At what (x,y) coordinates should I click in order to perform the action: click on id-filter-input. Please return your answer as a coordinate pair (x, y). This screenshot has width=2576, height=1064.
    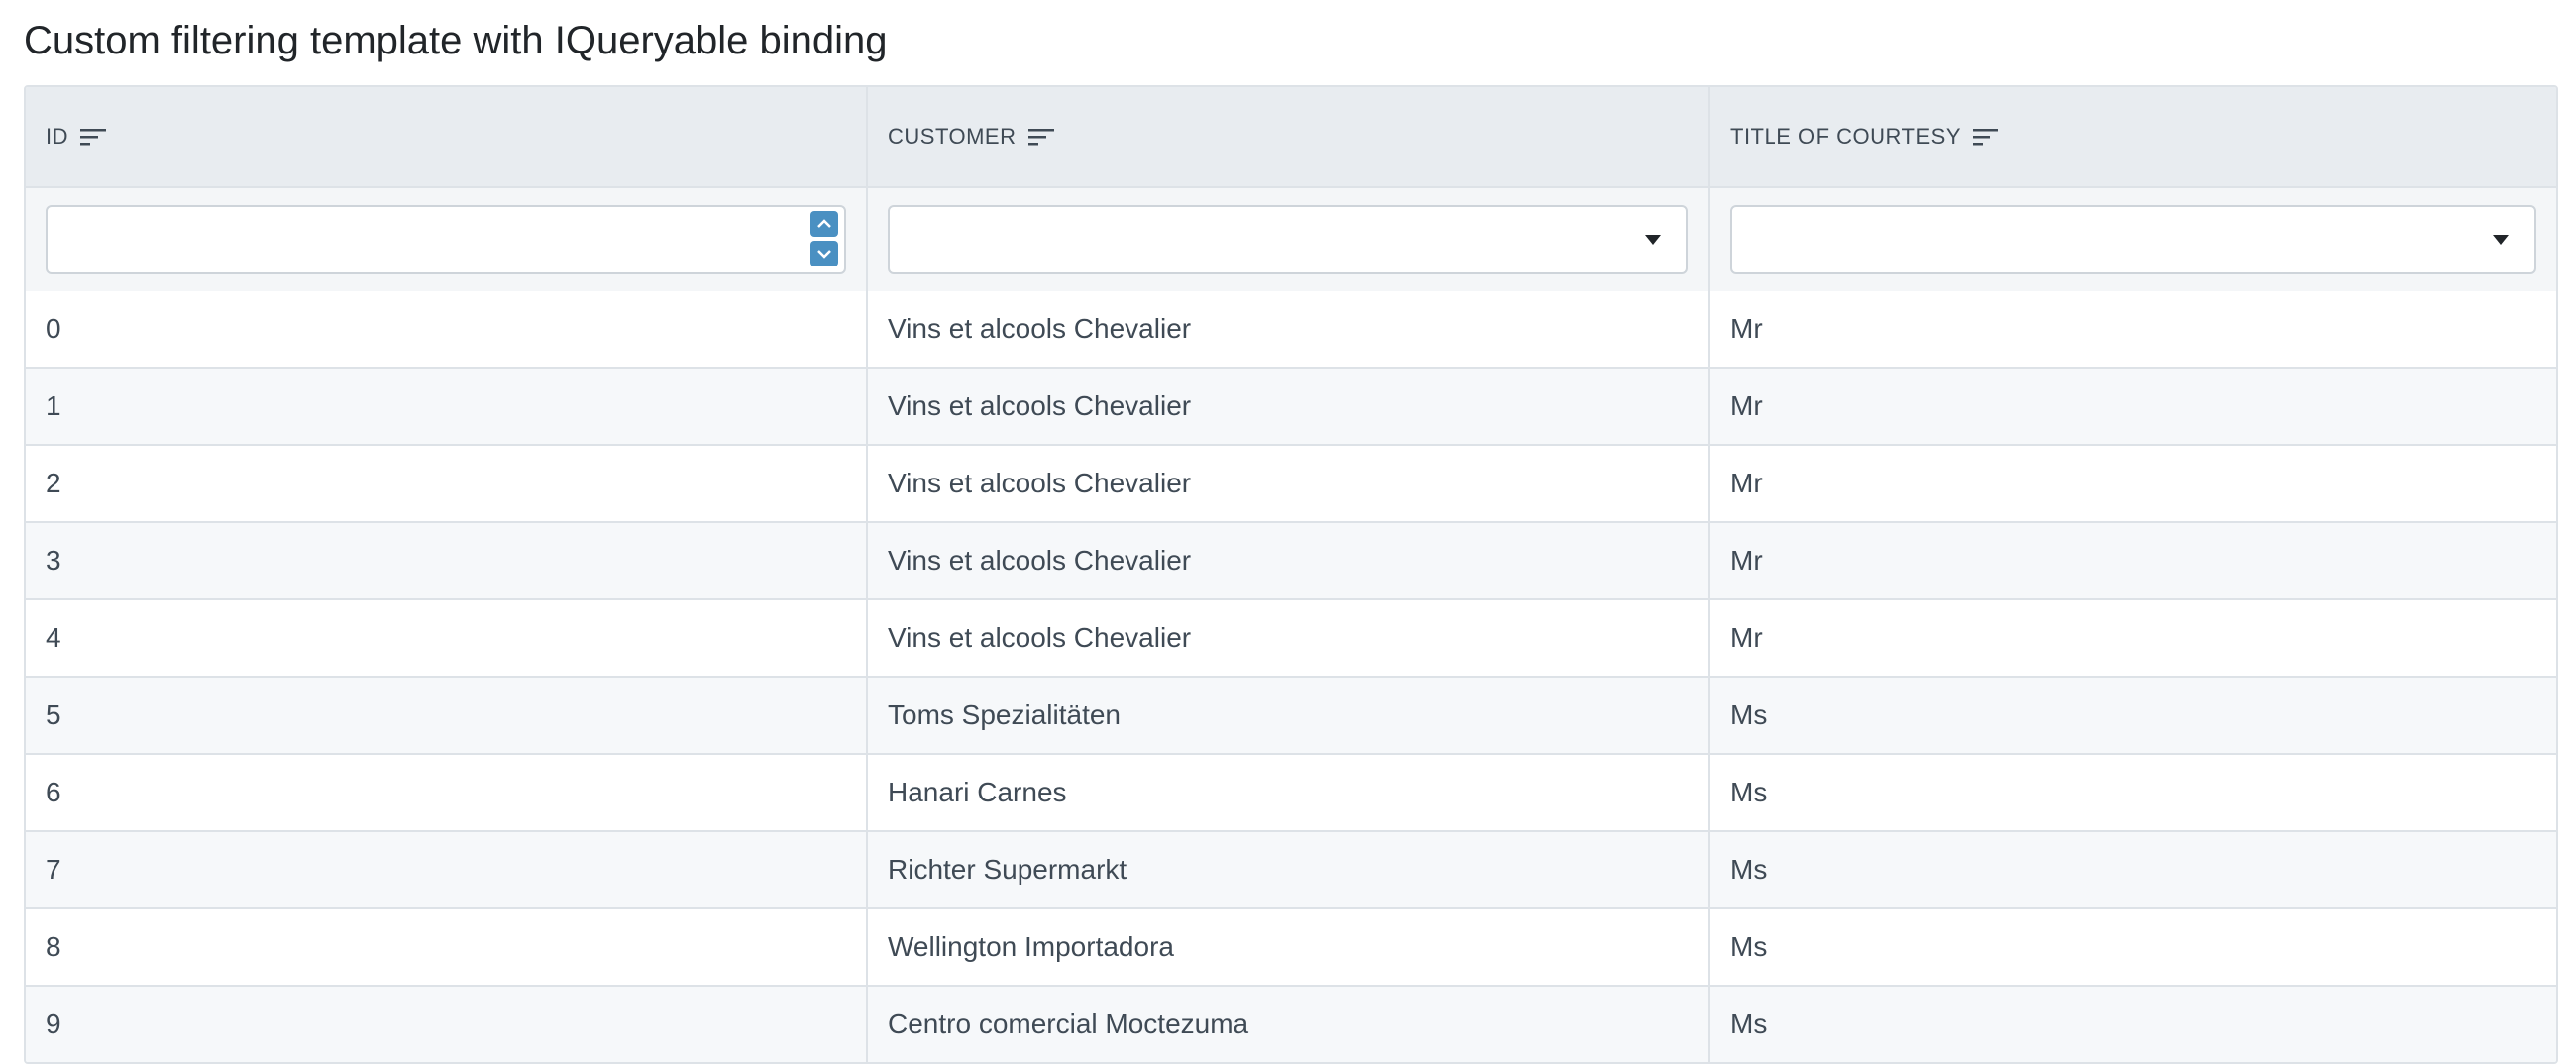
    Looking at the image, I should click on (446, 239).